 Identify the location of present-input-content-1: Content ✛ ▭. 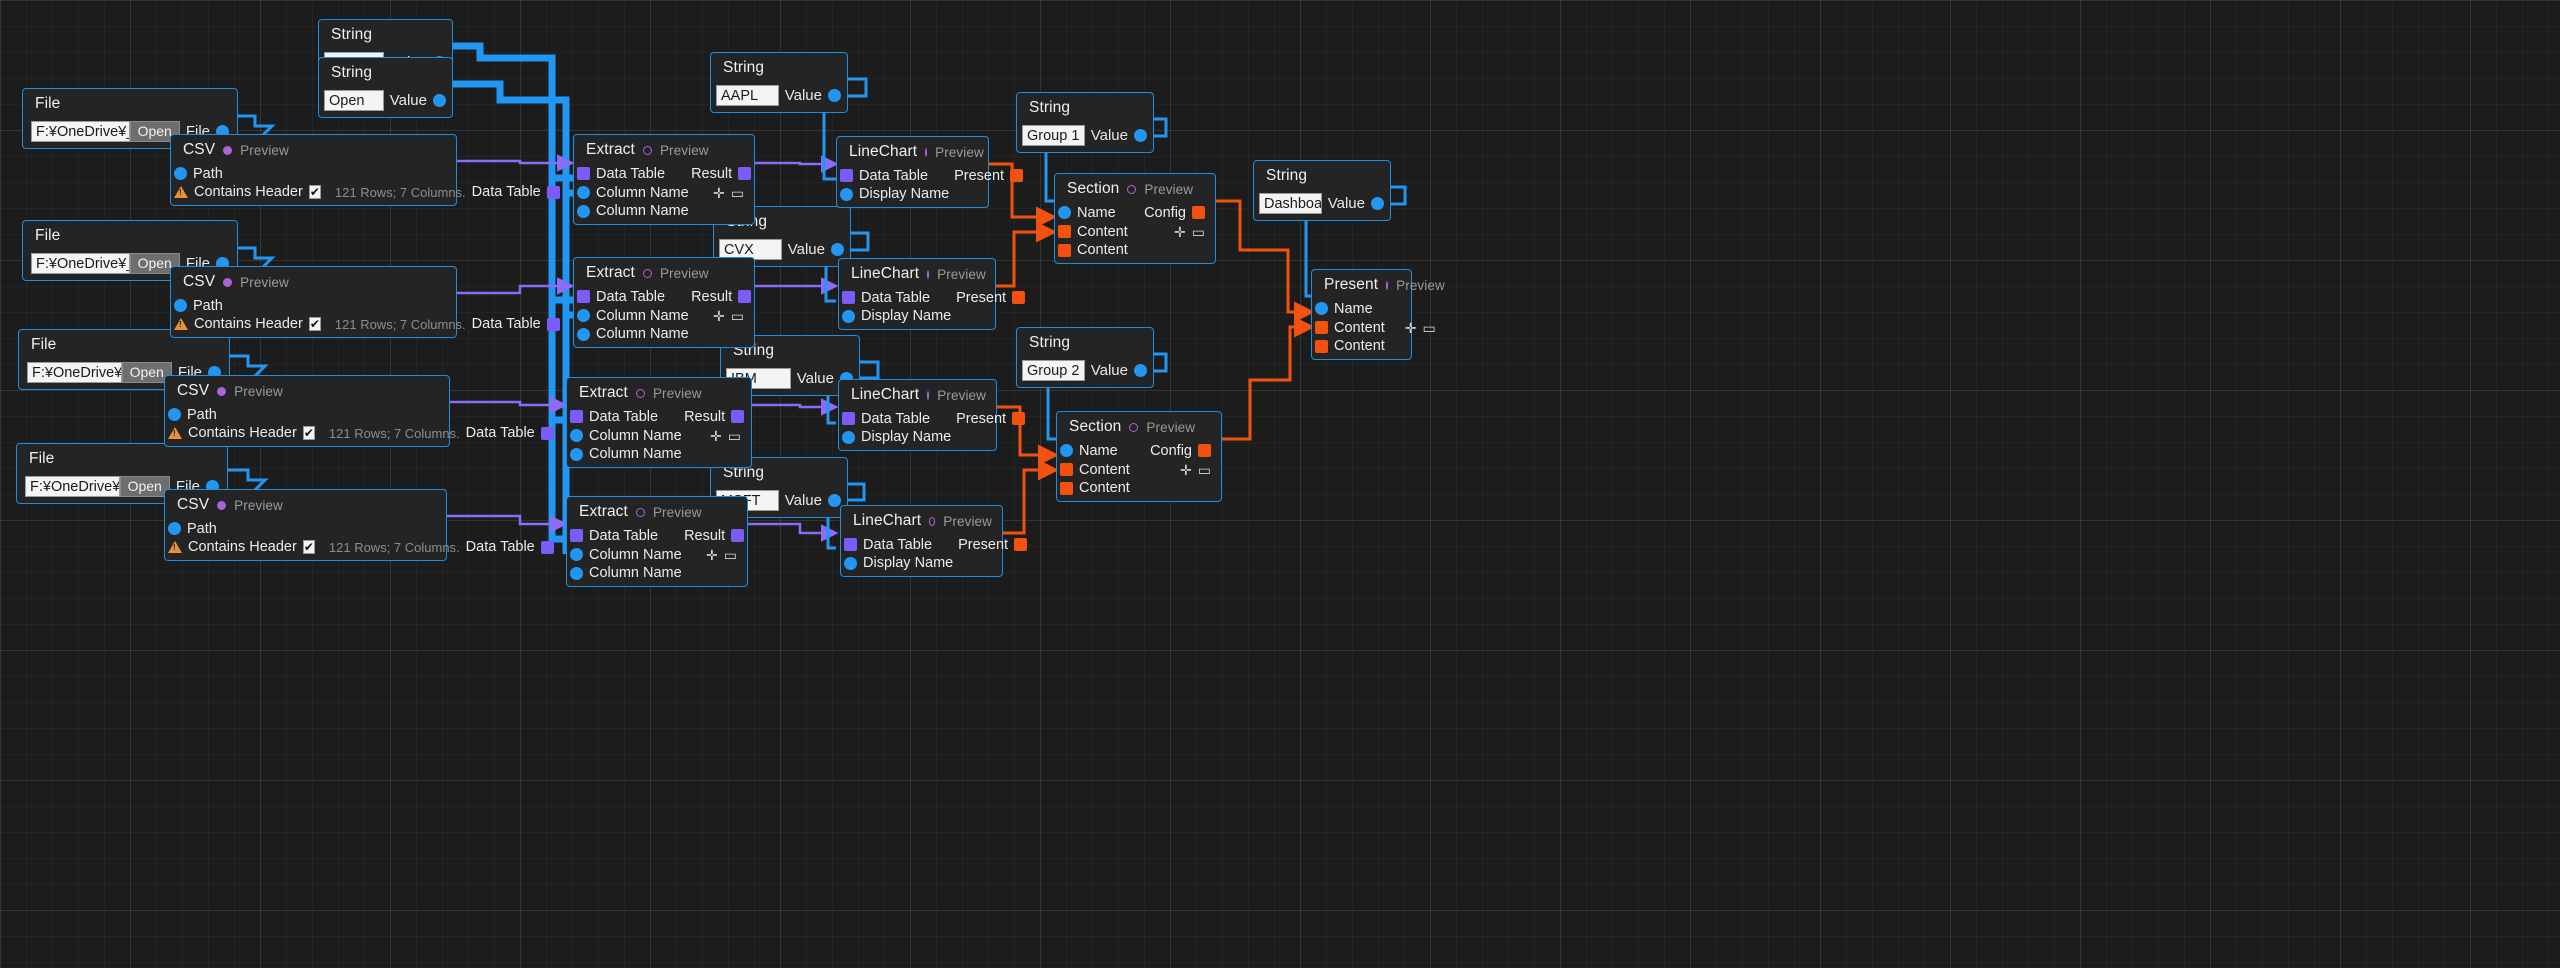
(1374, 327).